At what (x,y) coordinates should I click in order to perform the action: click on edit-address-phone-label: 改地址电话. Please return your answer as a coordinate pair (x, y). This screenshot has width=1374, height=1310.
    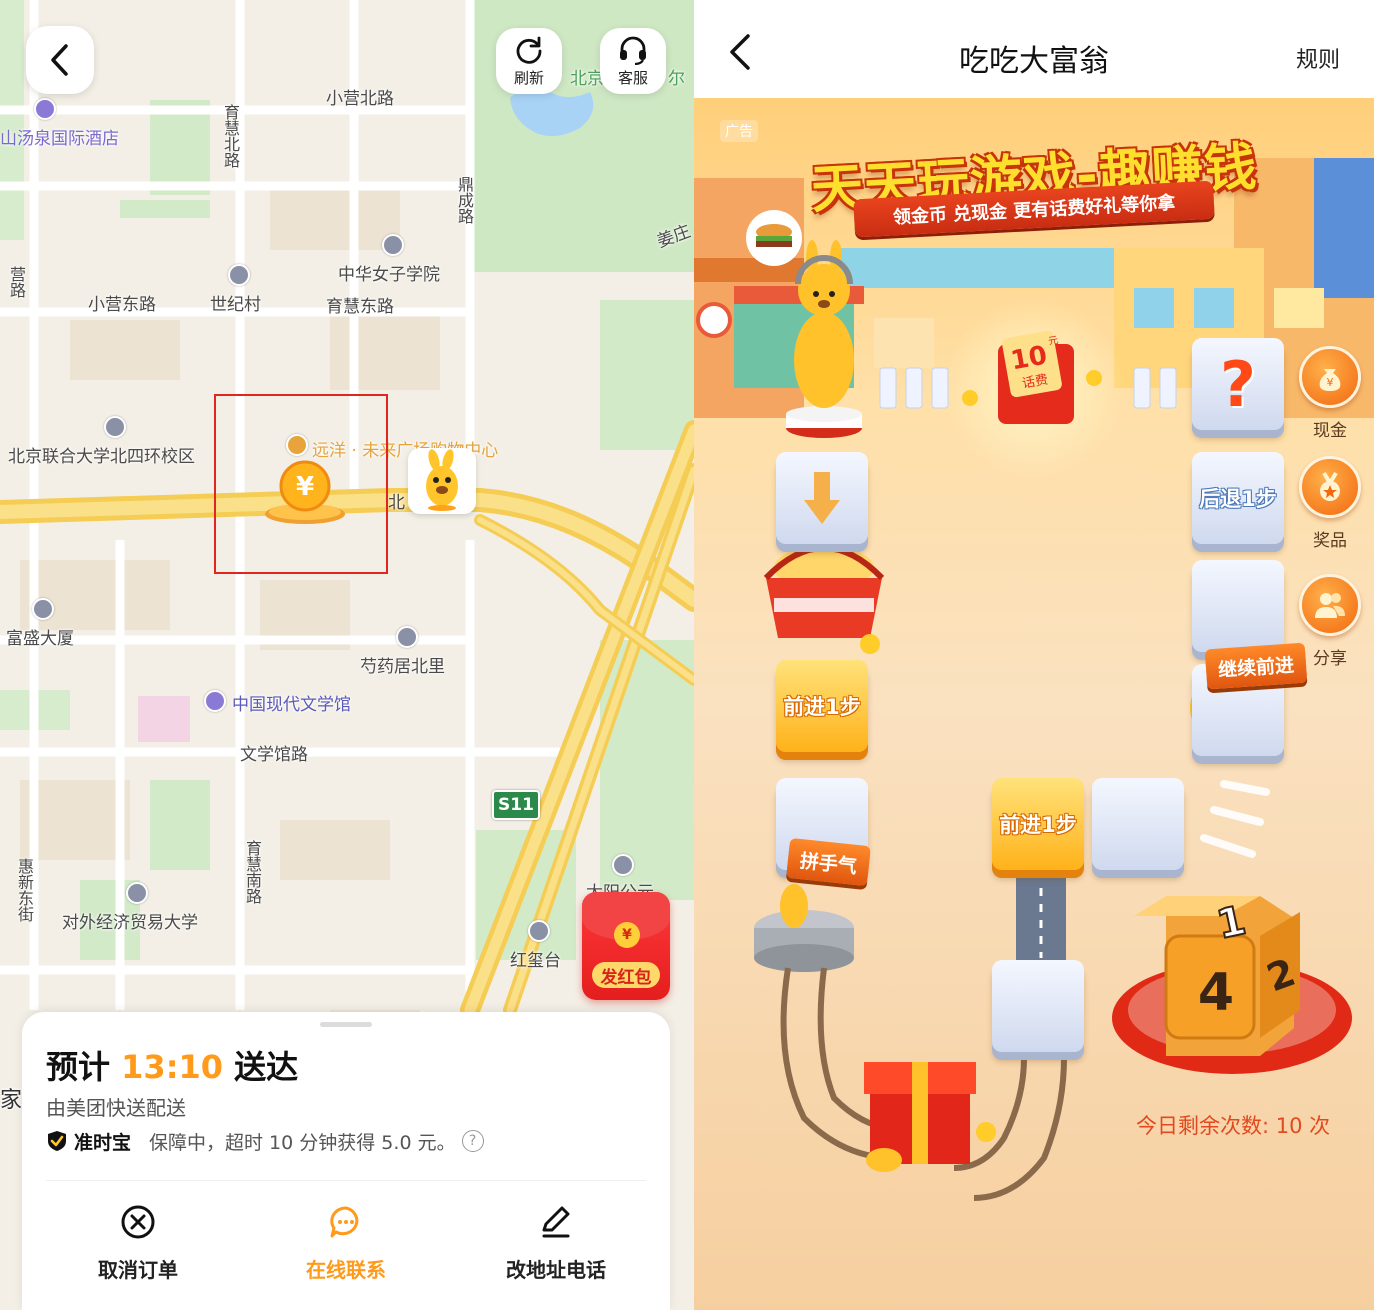
    Looking at the image, I should click on (556, 1270).